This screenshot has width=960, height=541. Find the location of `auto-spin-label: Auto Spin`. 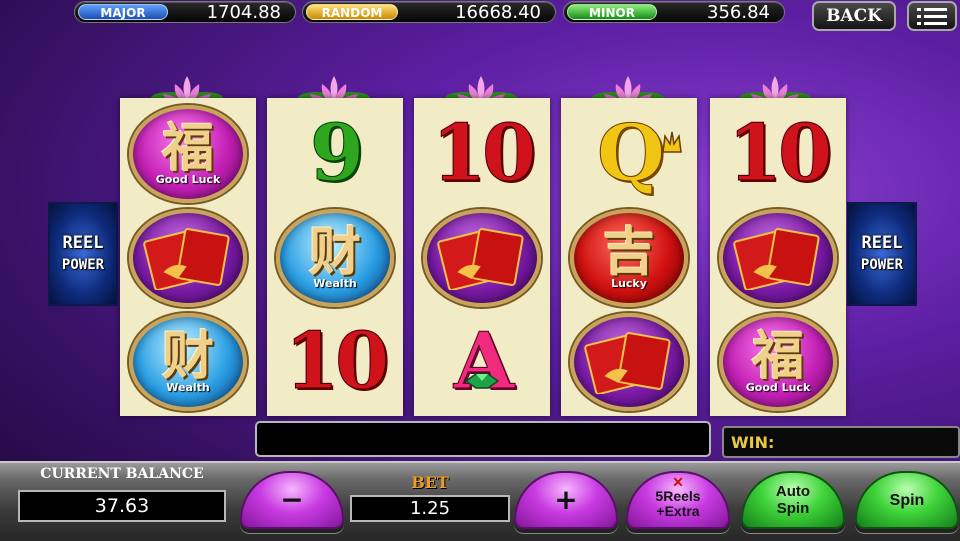

auto-spin-label: Auto Spin is located at coordinates (793, 500).